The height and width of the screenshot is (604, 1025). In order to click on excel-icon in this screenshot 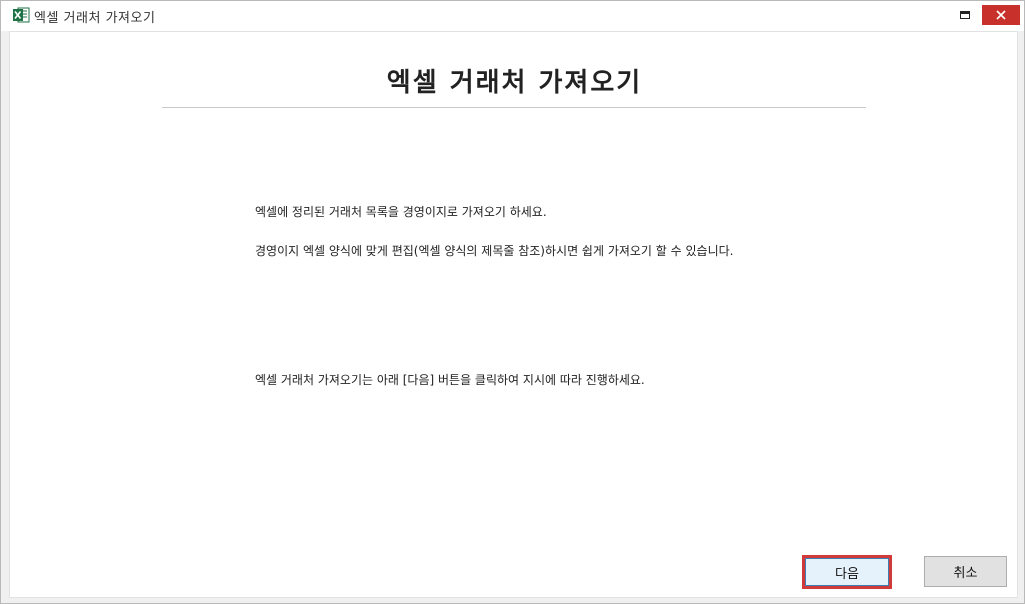, I will do `click(21, 15)`.